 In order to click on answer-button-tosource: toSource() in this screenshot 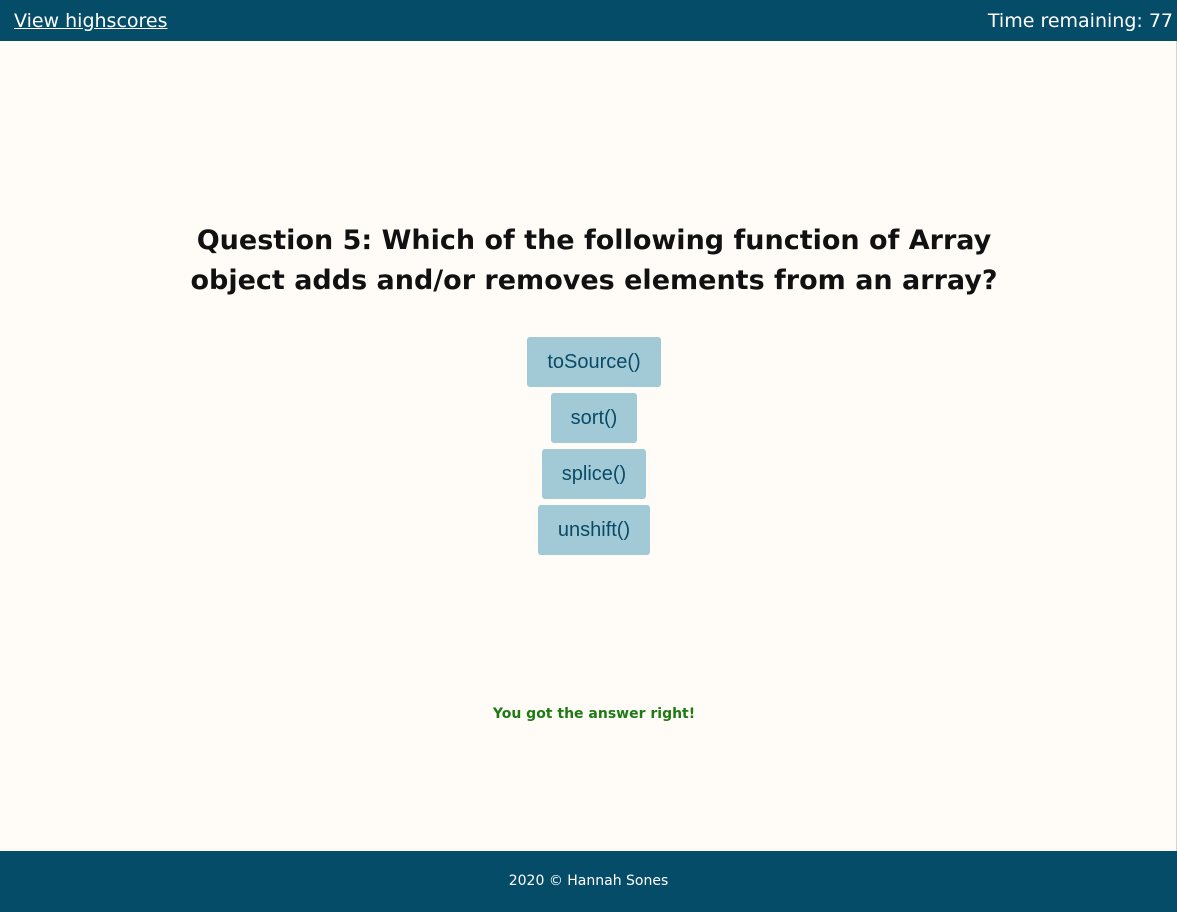, I will do `click(594, 362)`.